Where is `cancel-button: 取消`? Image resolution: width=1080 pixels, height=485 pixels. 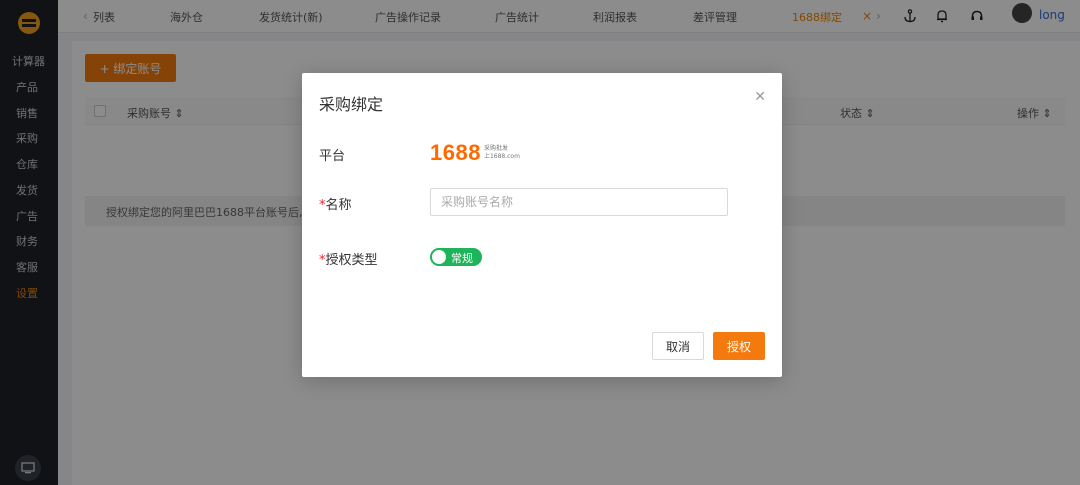 cancel-button: 取消 is located at coordinates (678, 346).